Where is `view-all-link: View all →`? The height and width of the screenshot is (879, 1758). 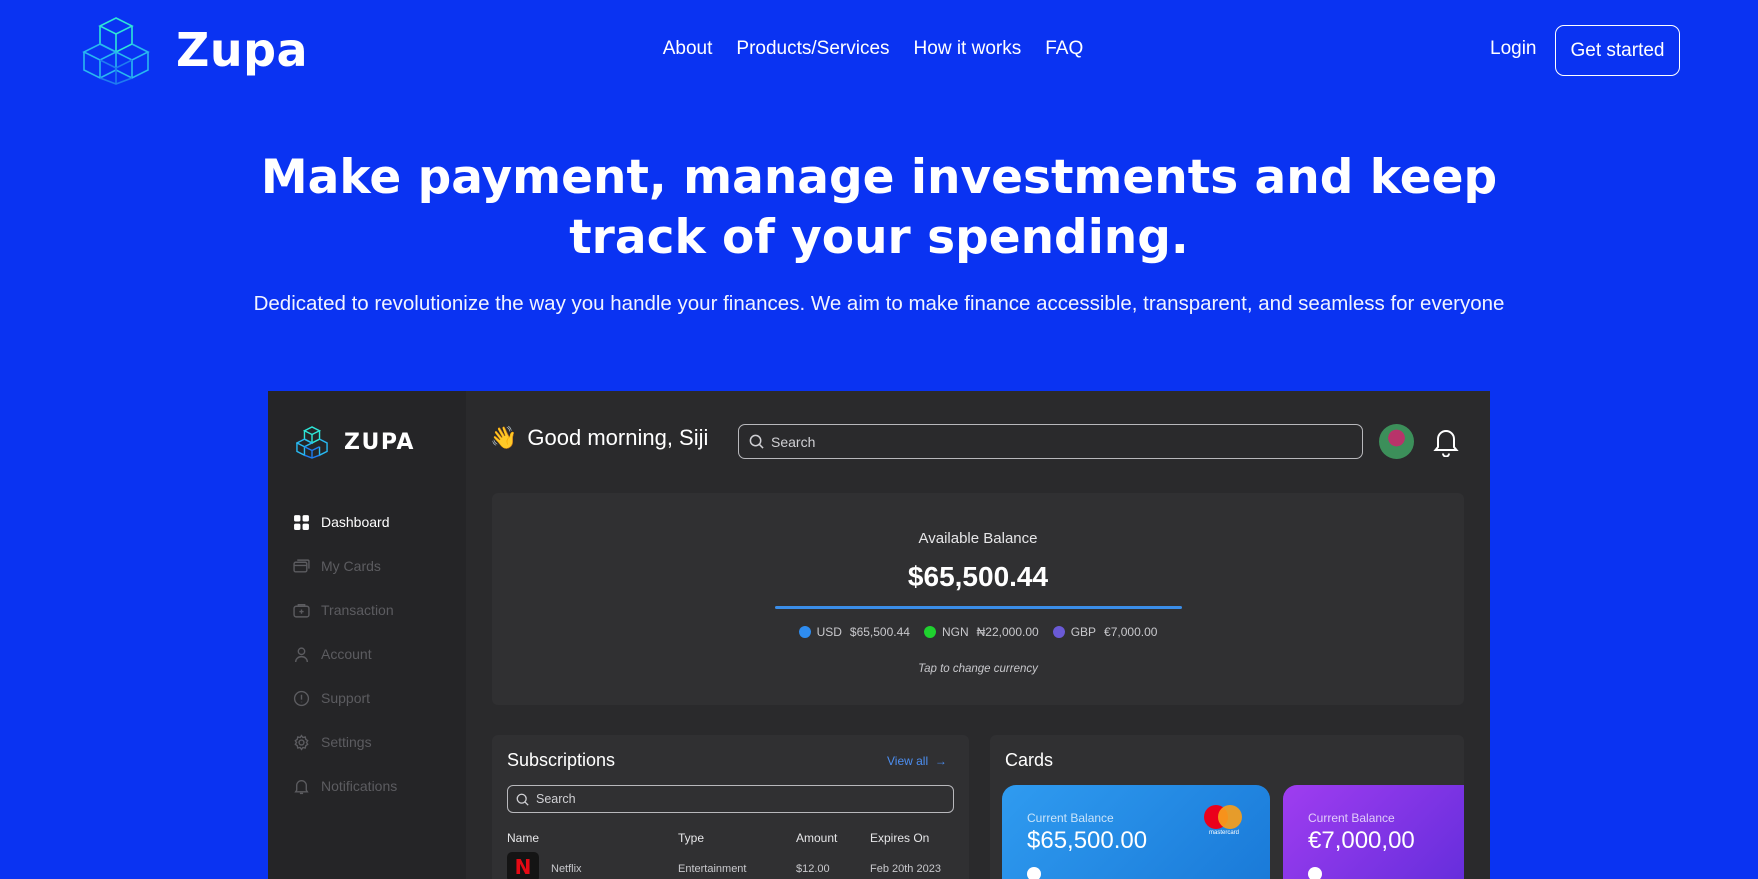
view-all-link: View all → is located at coordinates (917, 761).